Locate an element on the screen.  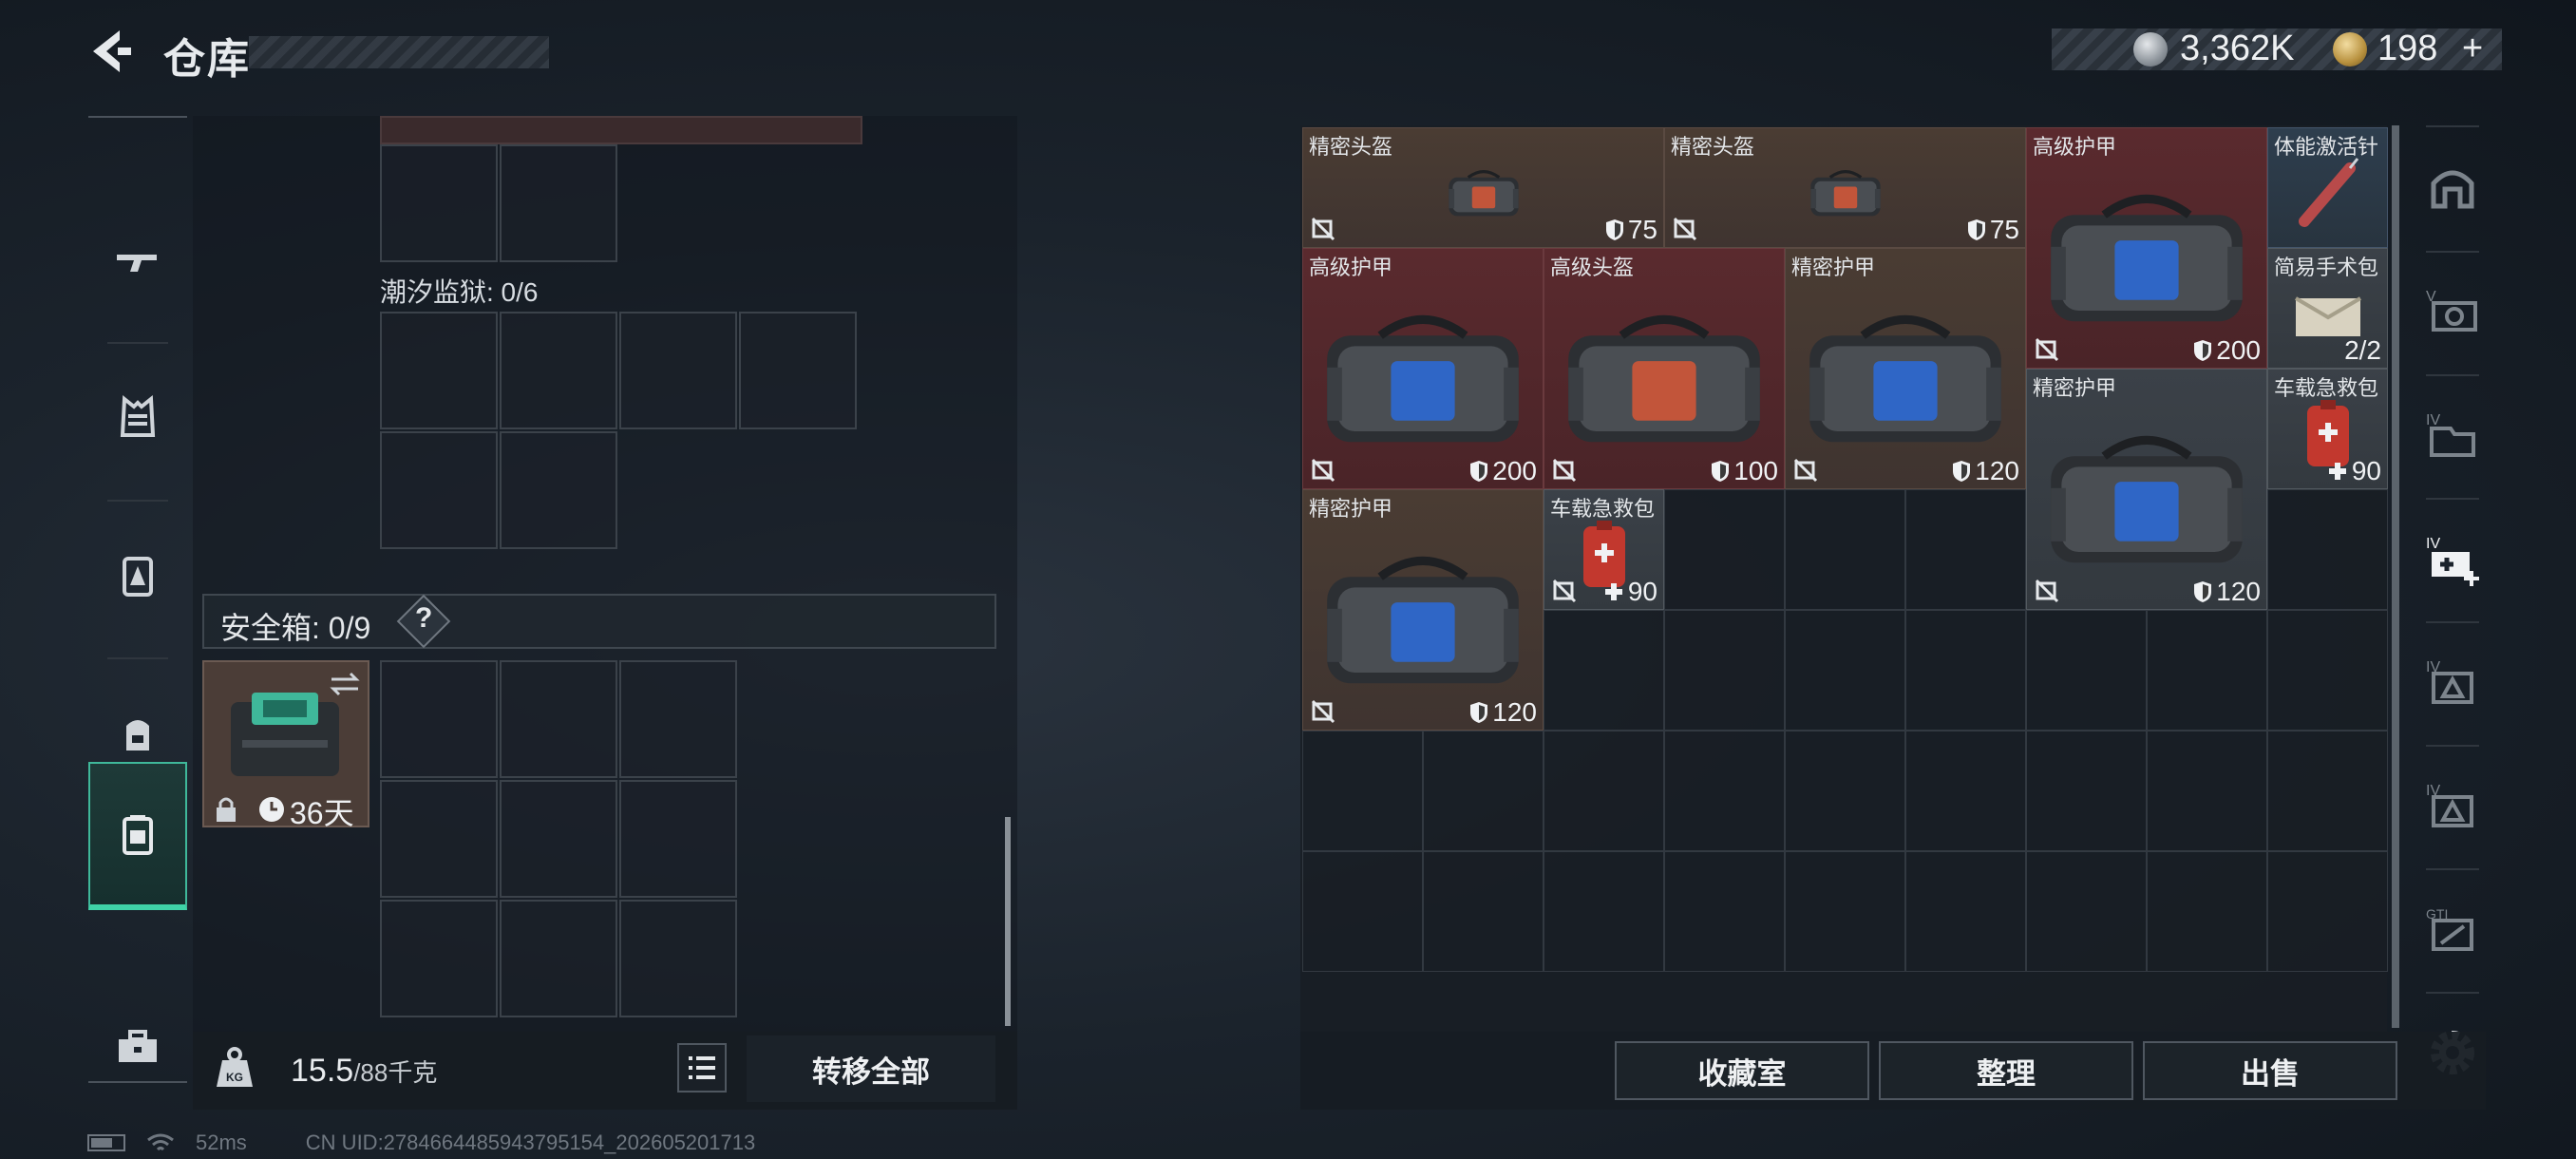
stash-scrollbar is located at coordinates (2395, 576).